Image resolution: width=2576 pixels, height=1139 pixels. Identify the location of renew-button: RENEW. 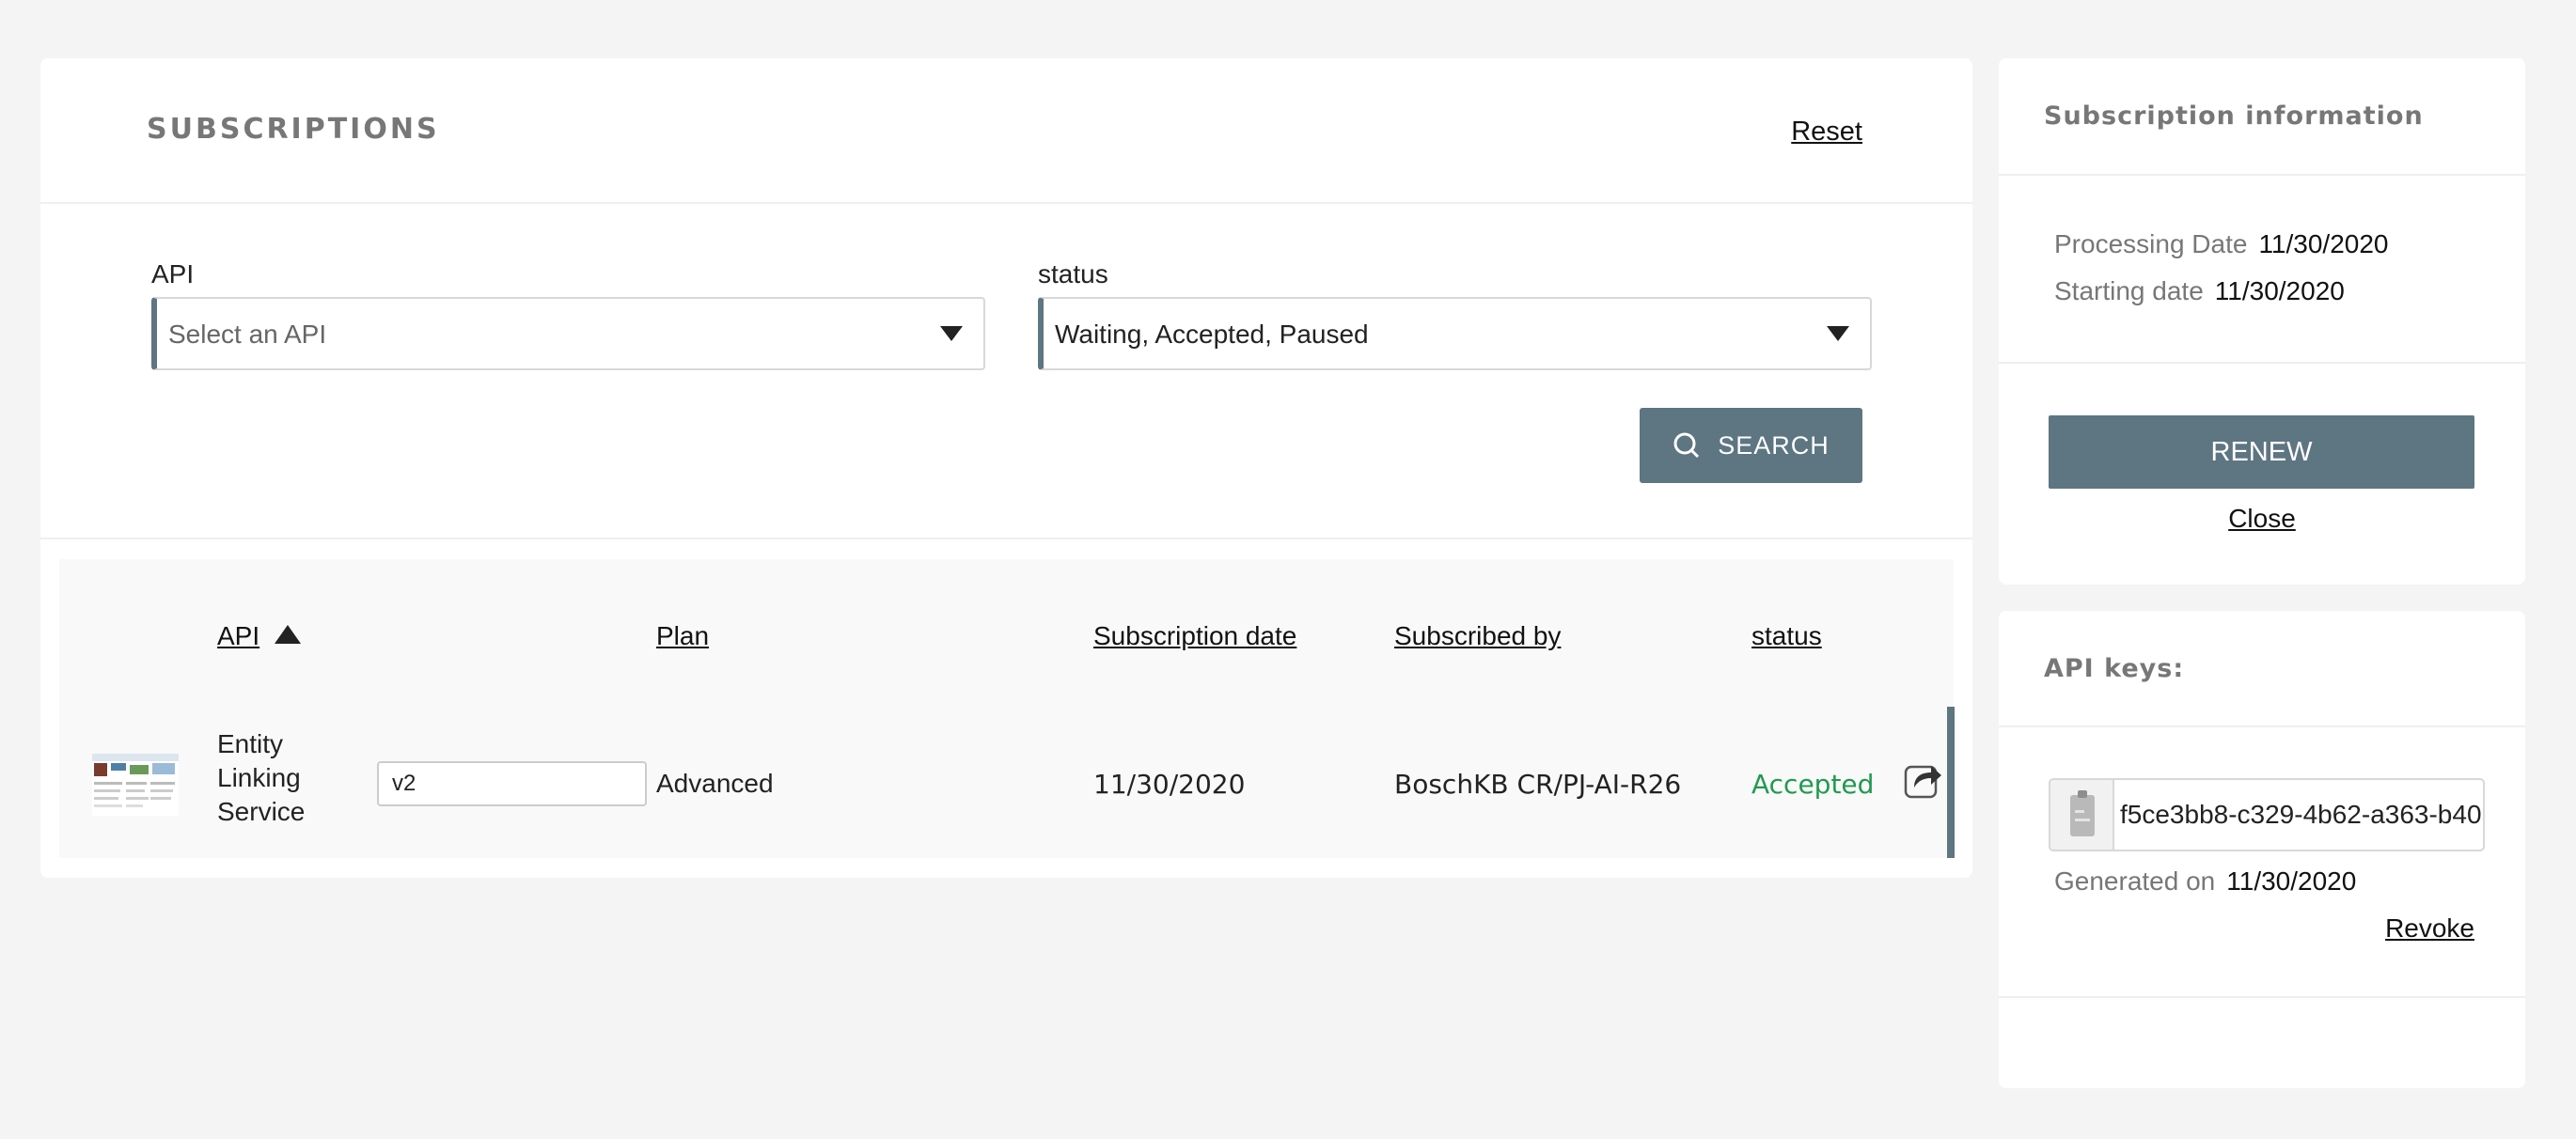
(2262, 452).